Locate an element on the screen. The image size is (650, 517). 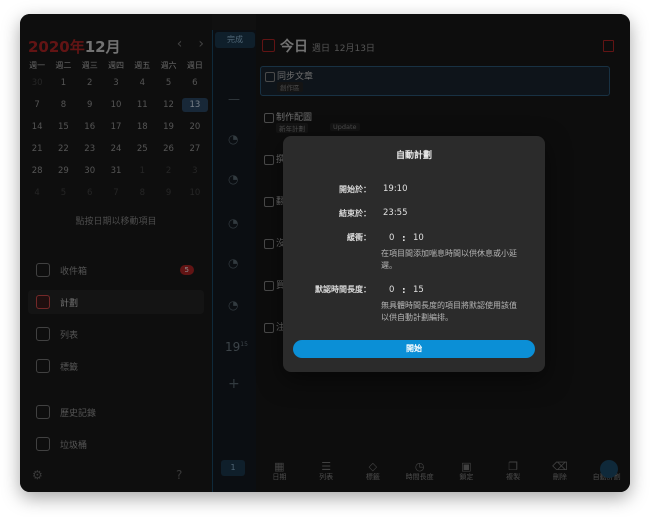
dialog-title: 自動計劃 is located at coordinates (413, 156).